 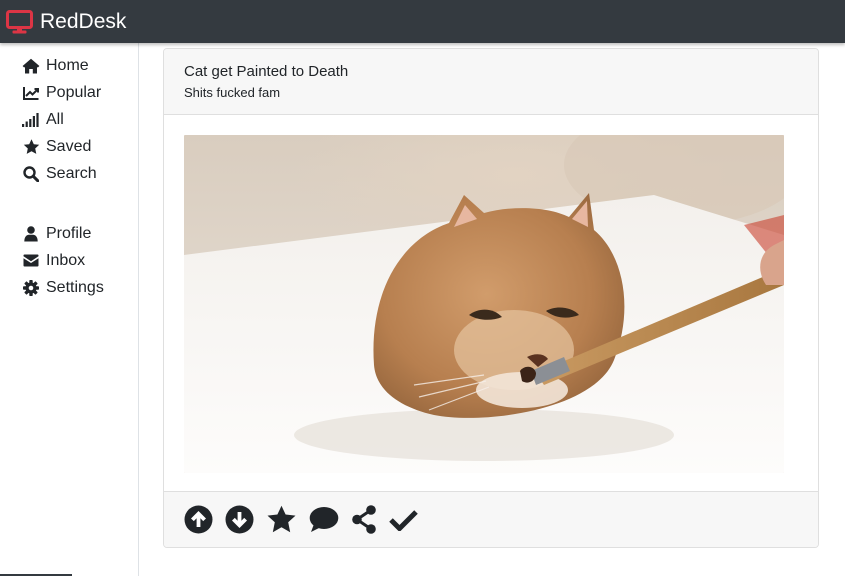 I want to click on sidebar-item-home: Home, so click(x=69, y=65).